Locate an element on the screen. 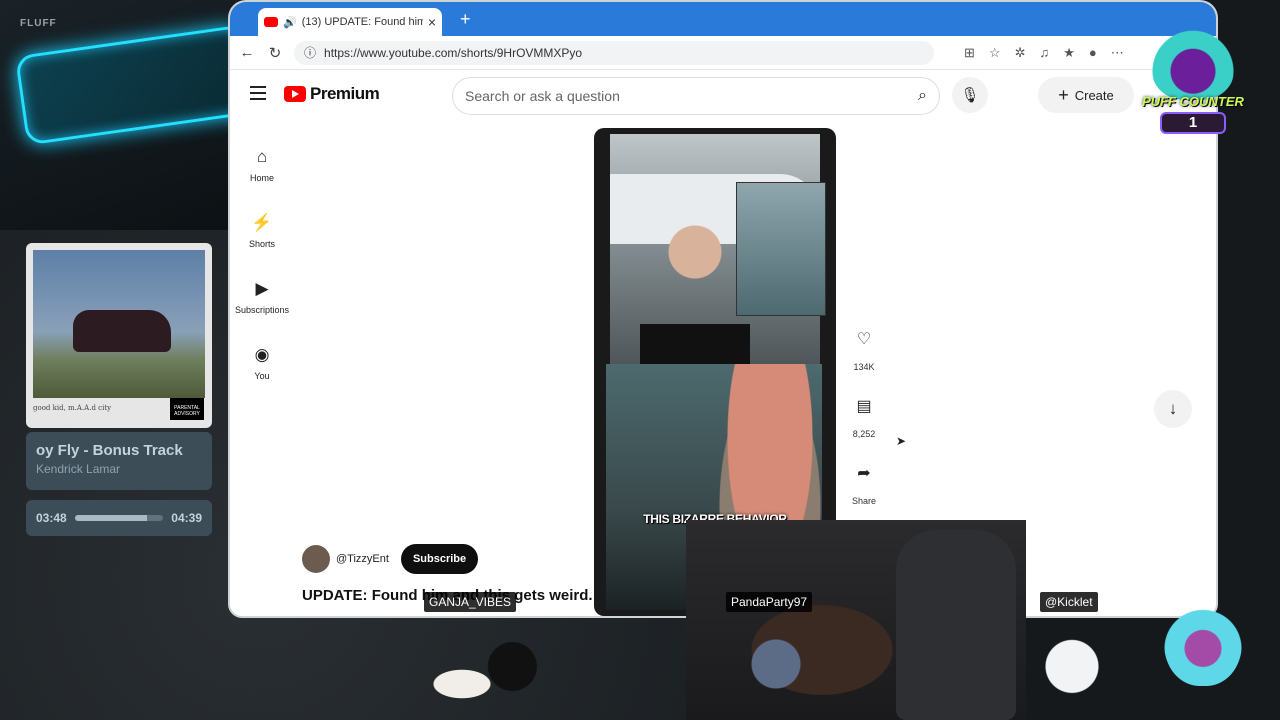 The image size is (1280, 720). gaming-chair is located at coordinates (956, 625).